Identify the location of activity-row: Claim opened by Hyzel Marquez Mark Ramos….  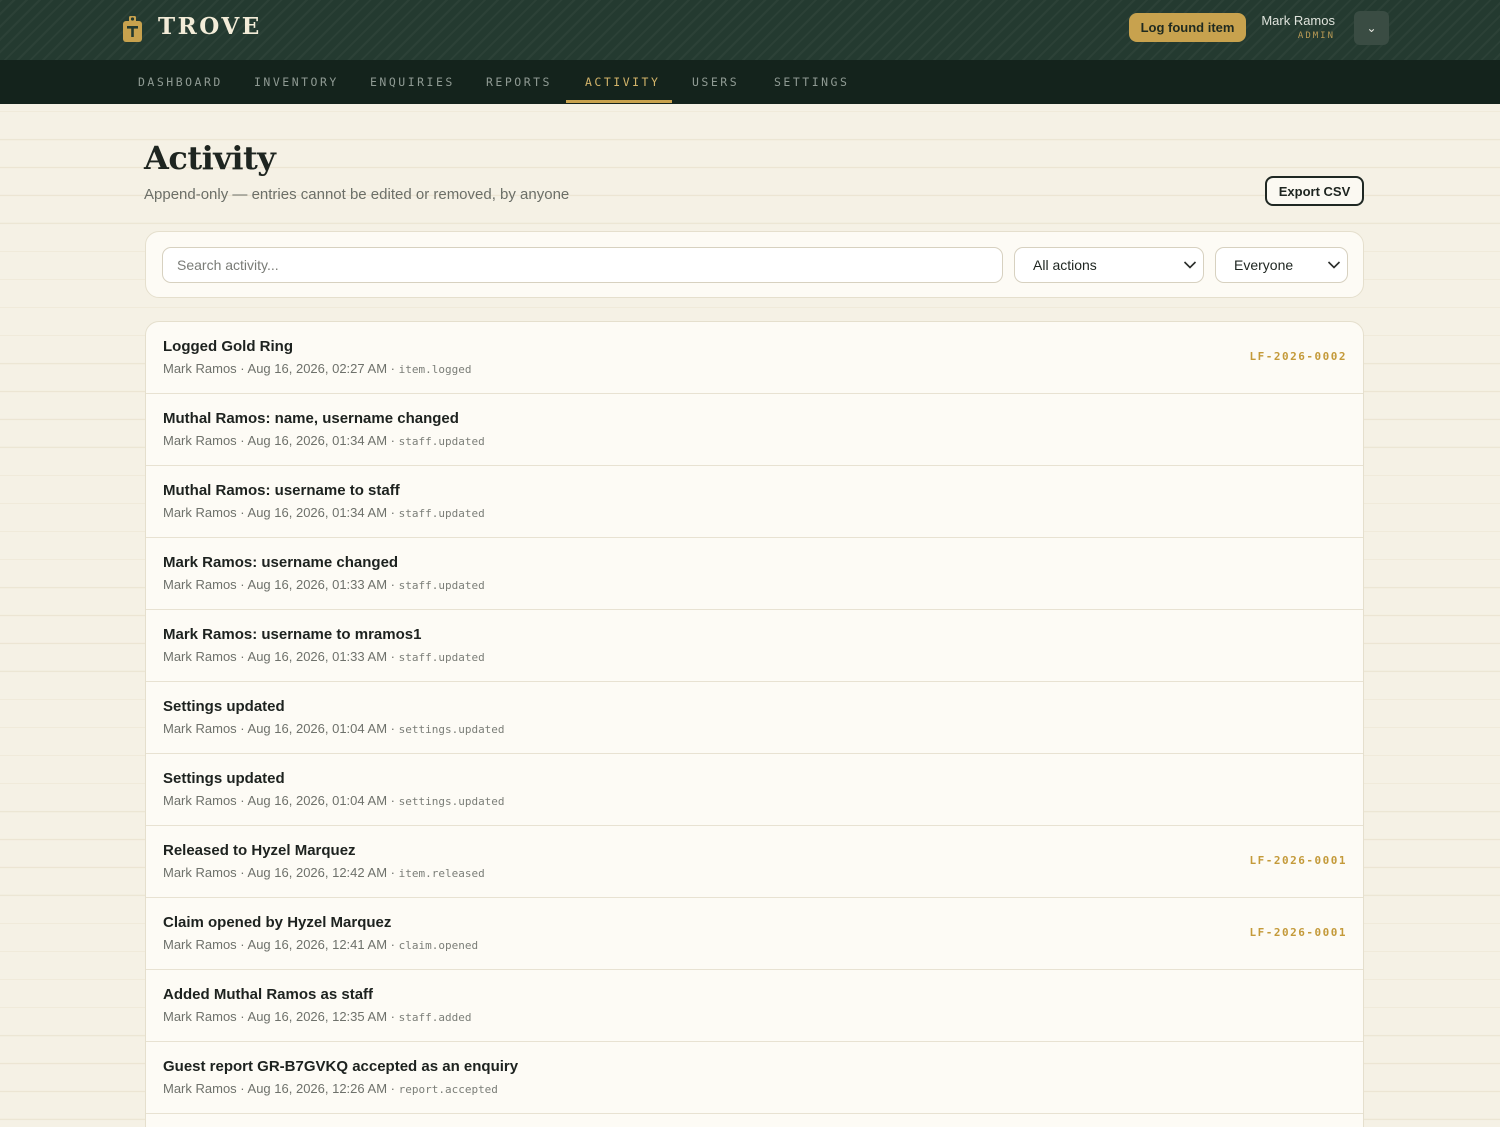
(754, 934).